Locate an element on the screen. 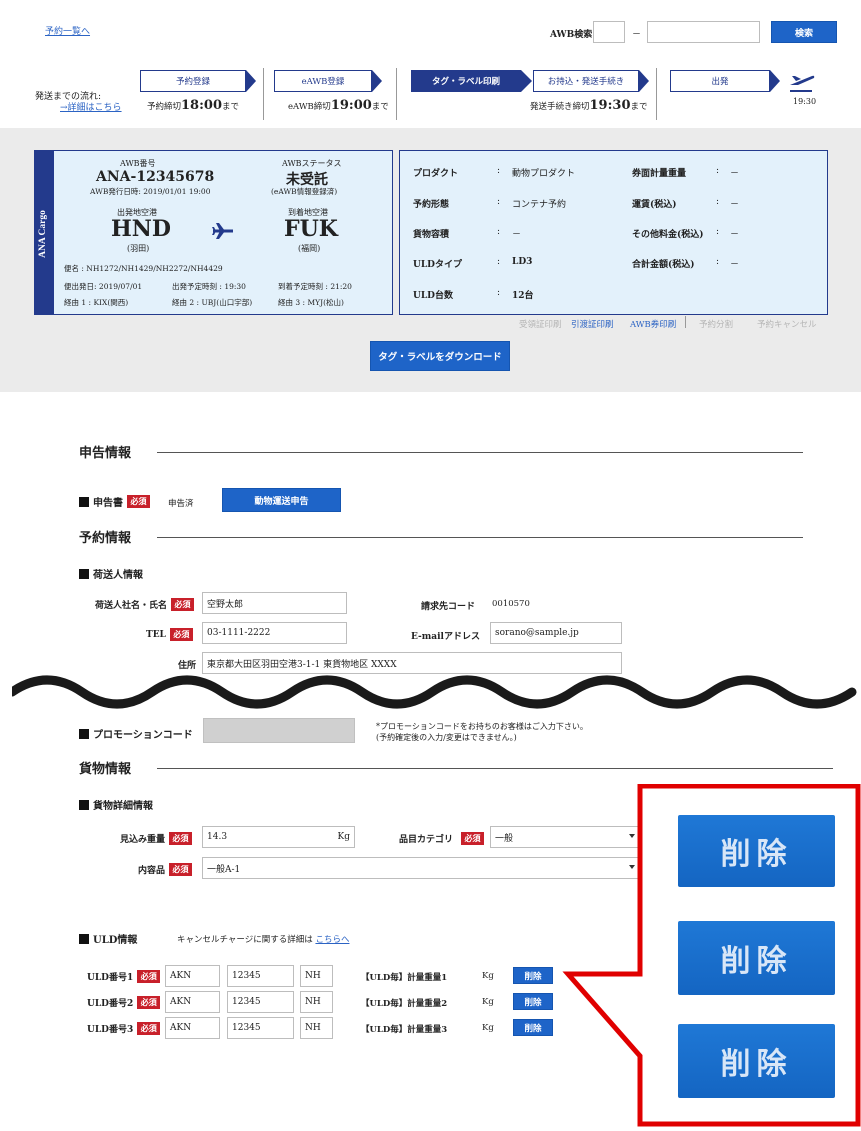  input-value: sorano@sample.jp is located at coordinates (537, 633).